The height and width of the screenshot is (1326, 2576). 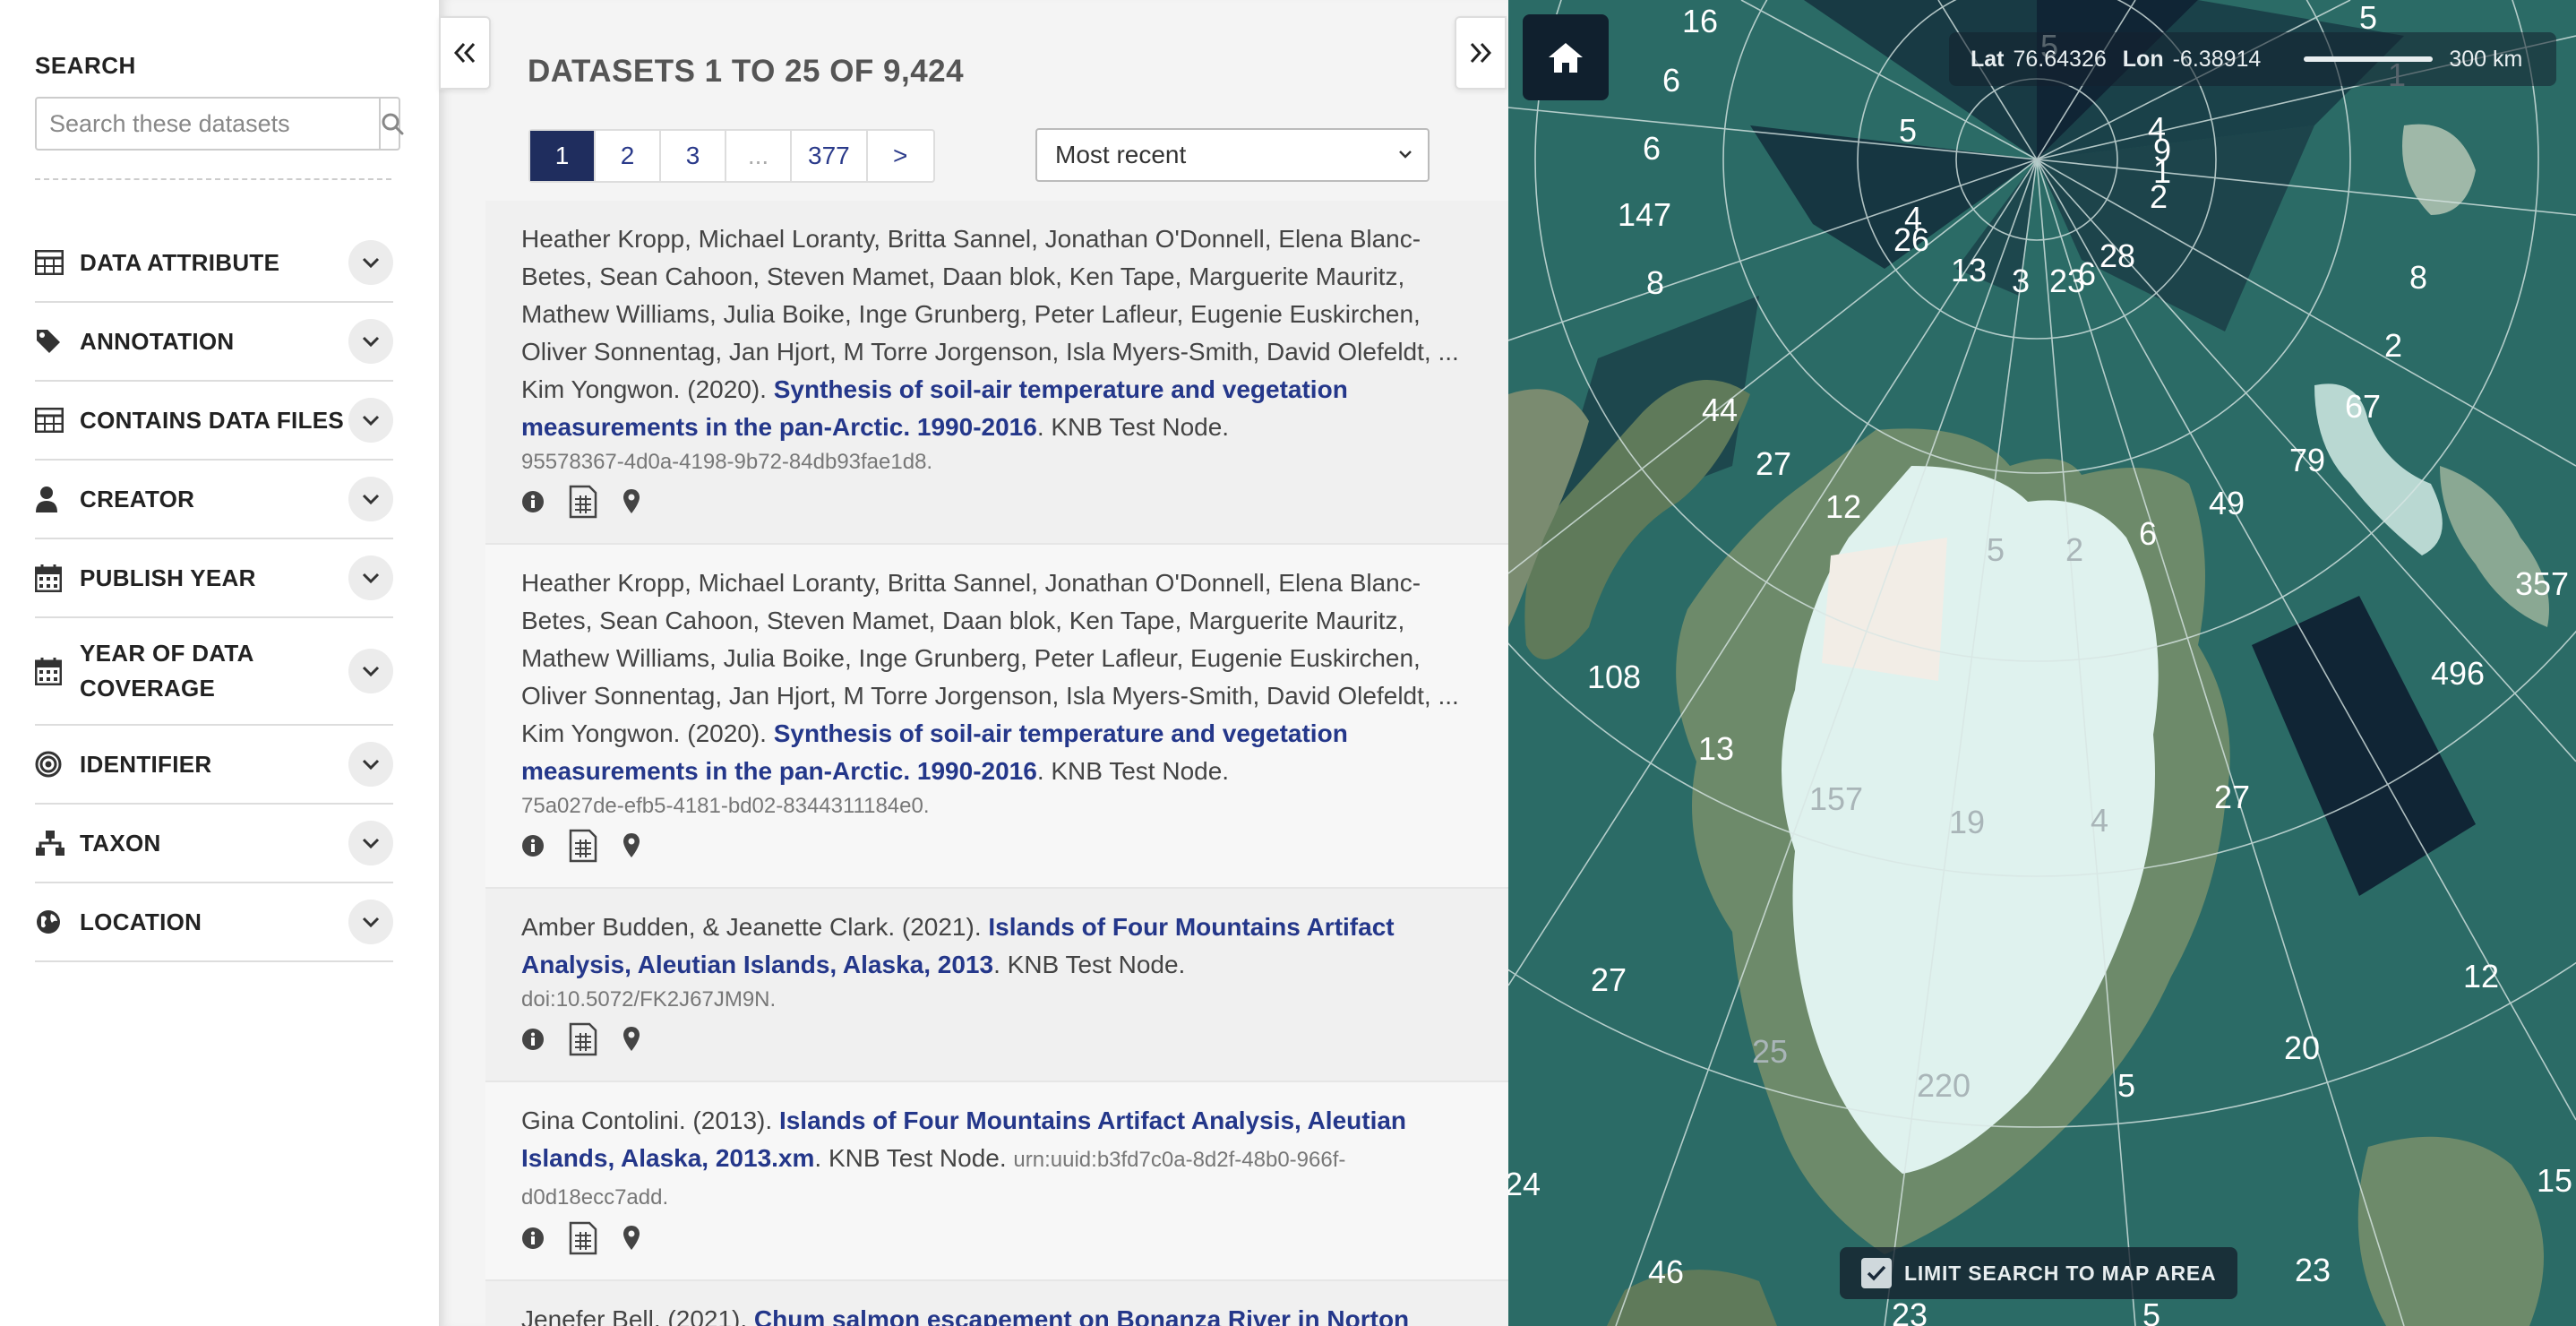 I want to click on sort-select: Most recent, so click(x=1232, y=155).